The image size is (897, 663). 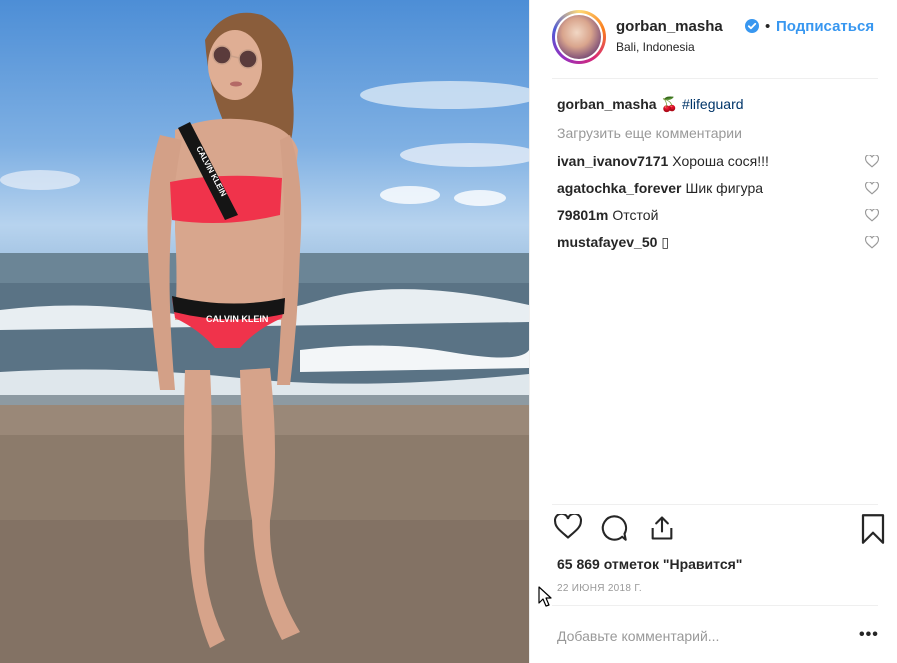 What do you see at coordinates (579, 37) in the screenshot?
I see `avatar` at bounding box center [579, 37].